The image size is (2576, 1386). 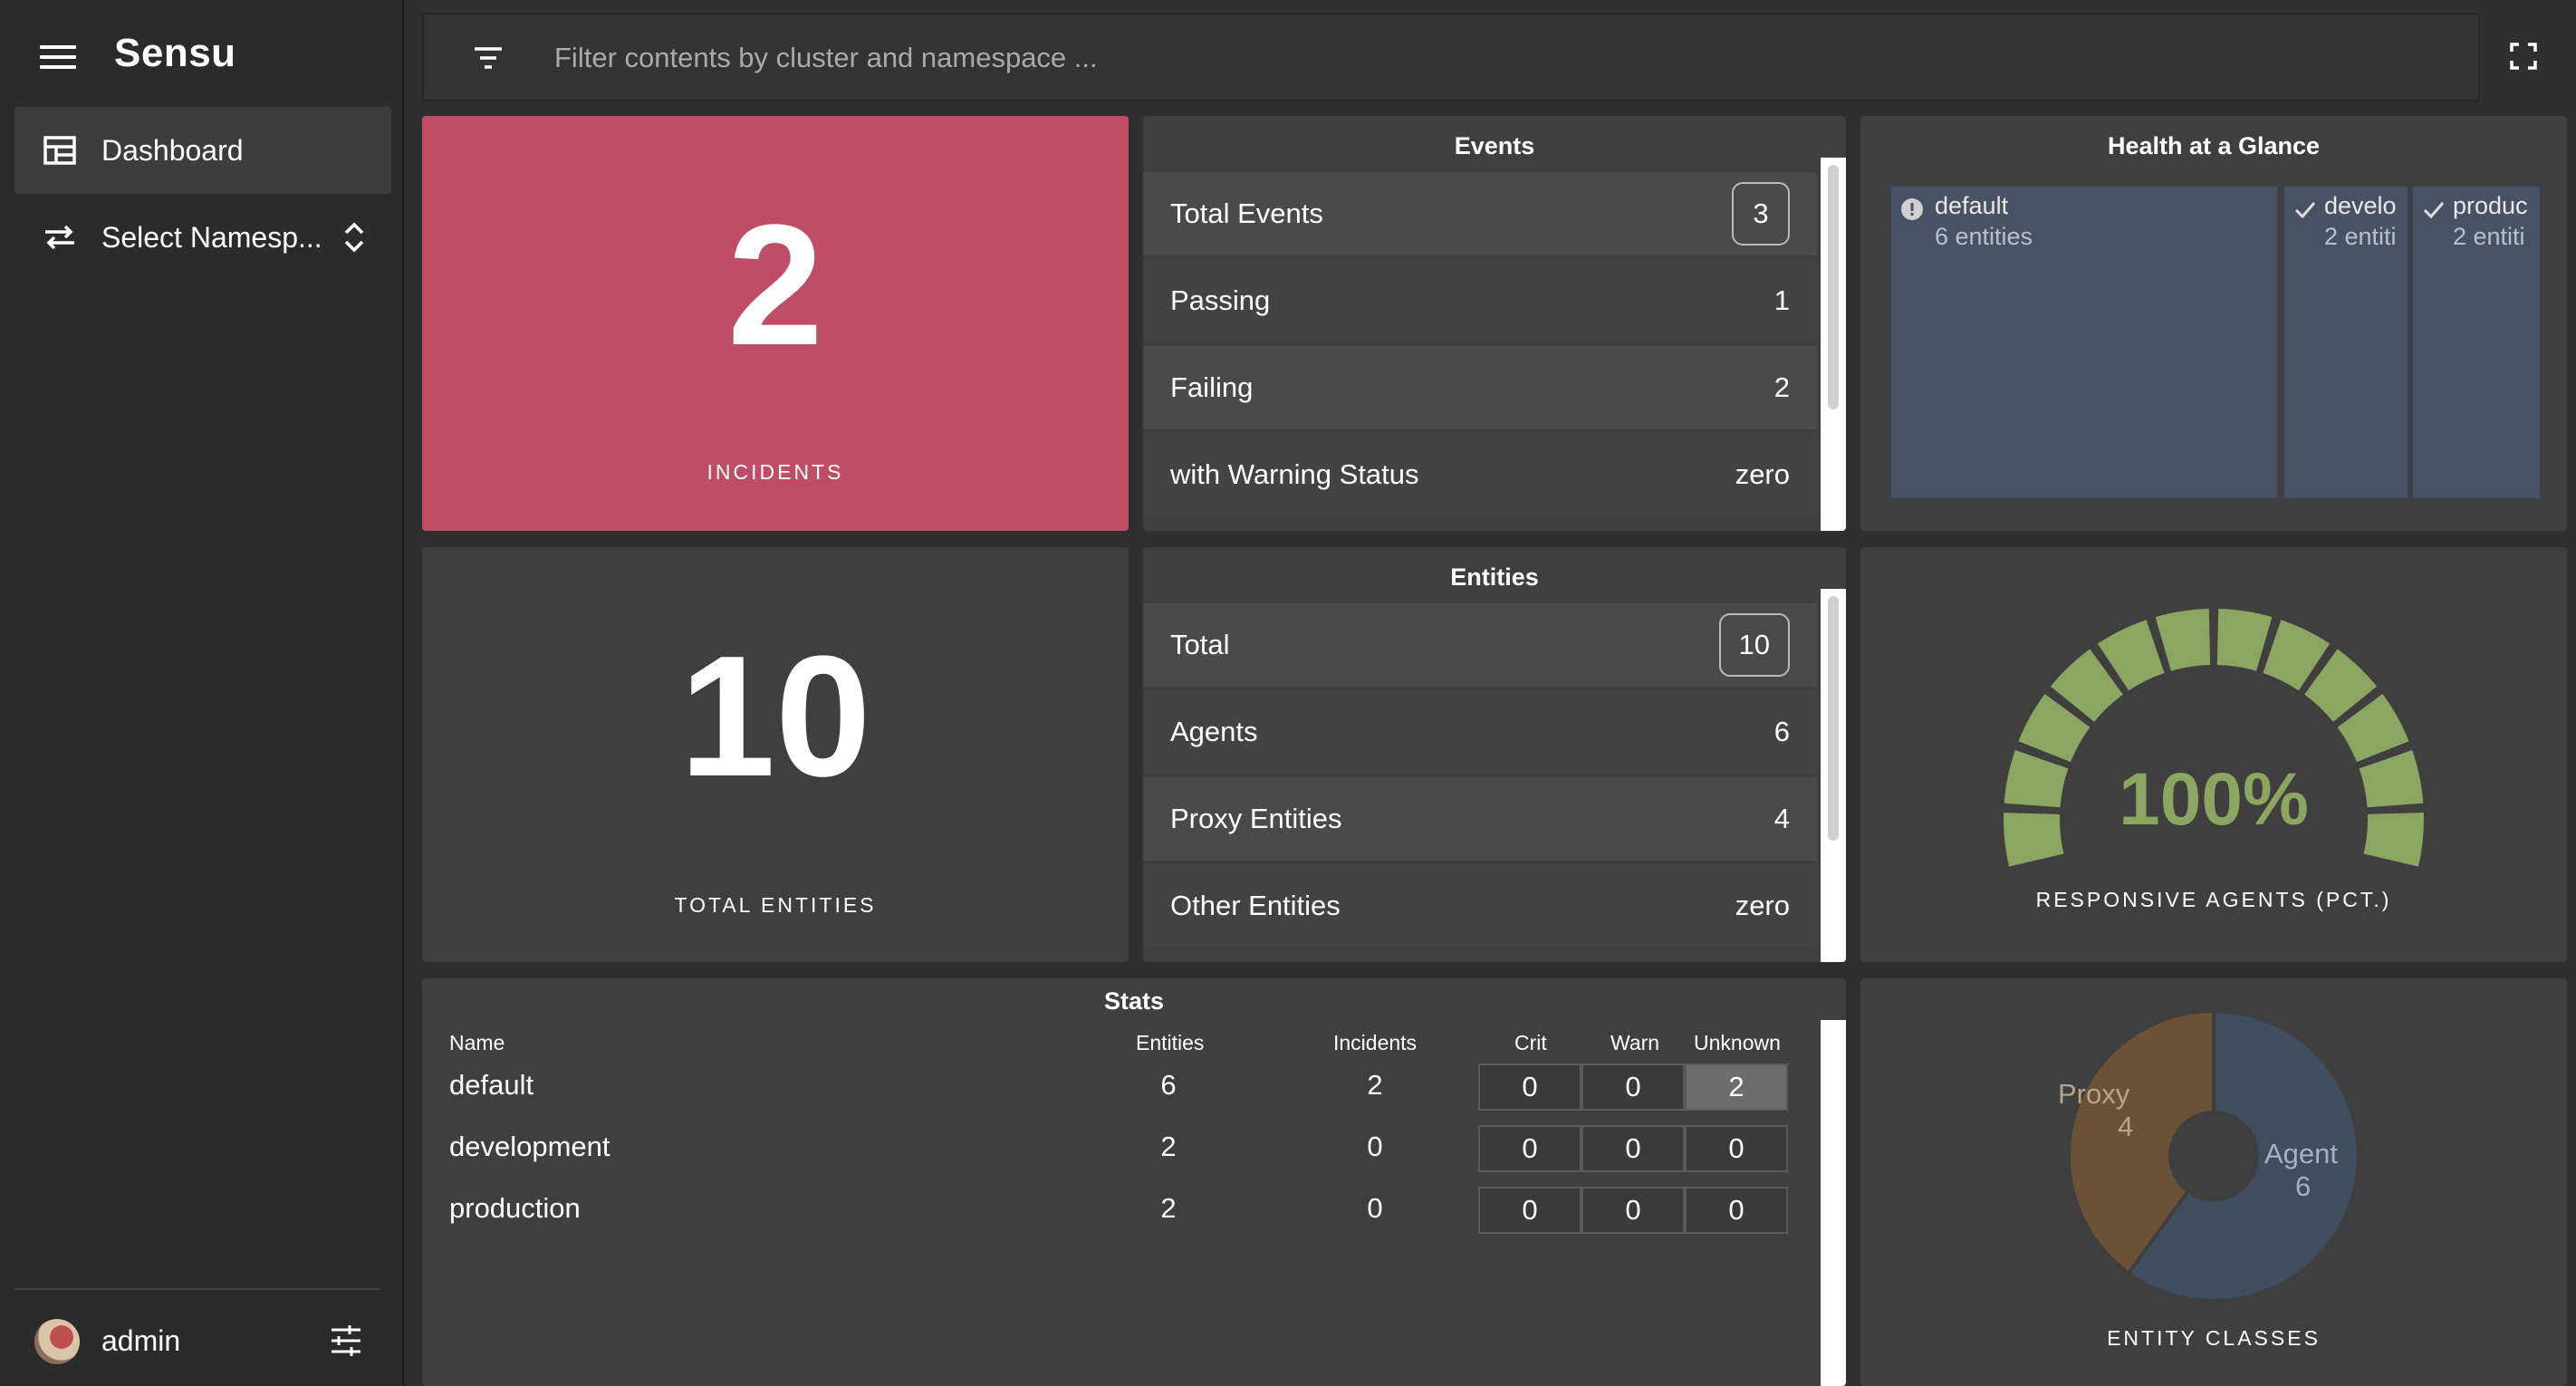 I want to click on total-entities-count: 10, so click(x=775, y=717).